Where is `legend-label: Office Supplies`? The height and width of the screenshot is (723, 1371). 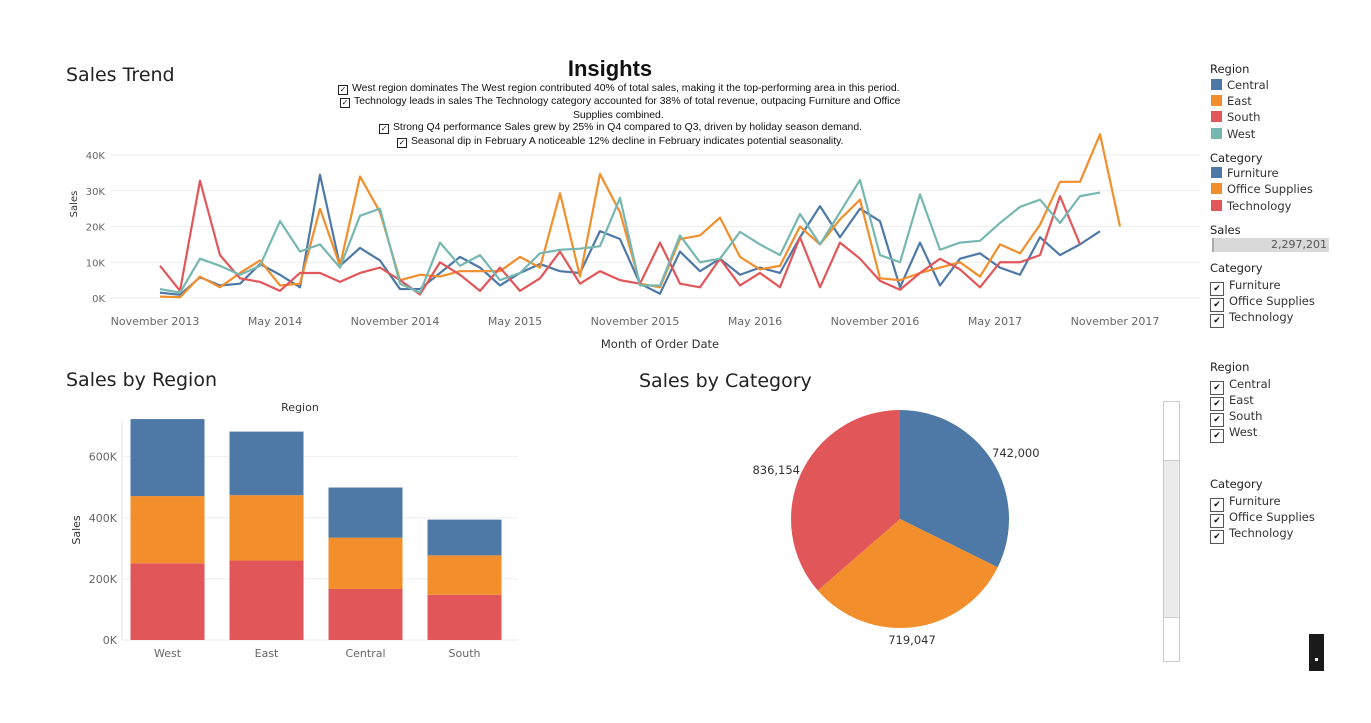 legend-label: Office Supplies is located at coordinates (1270, 189).